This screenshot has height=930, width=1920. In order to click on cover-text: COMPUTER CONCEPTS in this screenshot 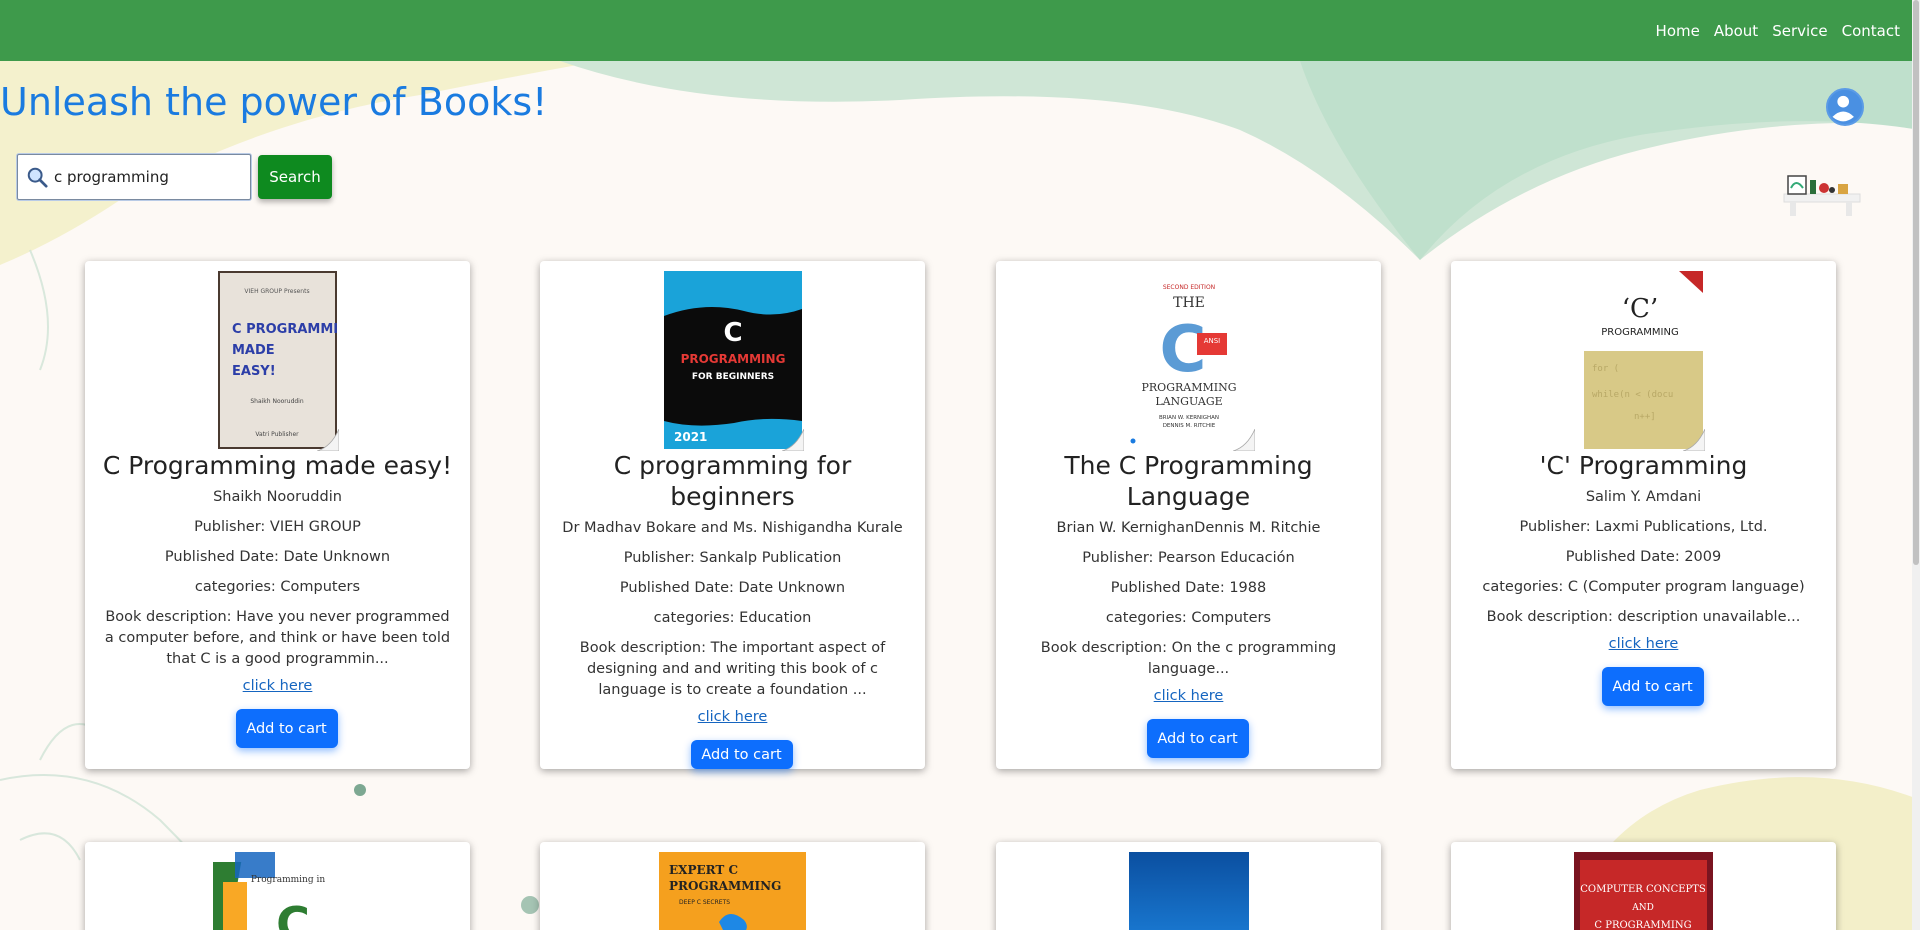, I will do `click(1643, 889)`.